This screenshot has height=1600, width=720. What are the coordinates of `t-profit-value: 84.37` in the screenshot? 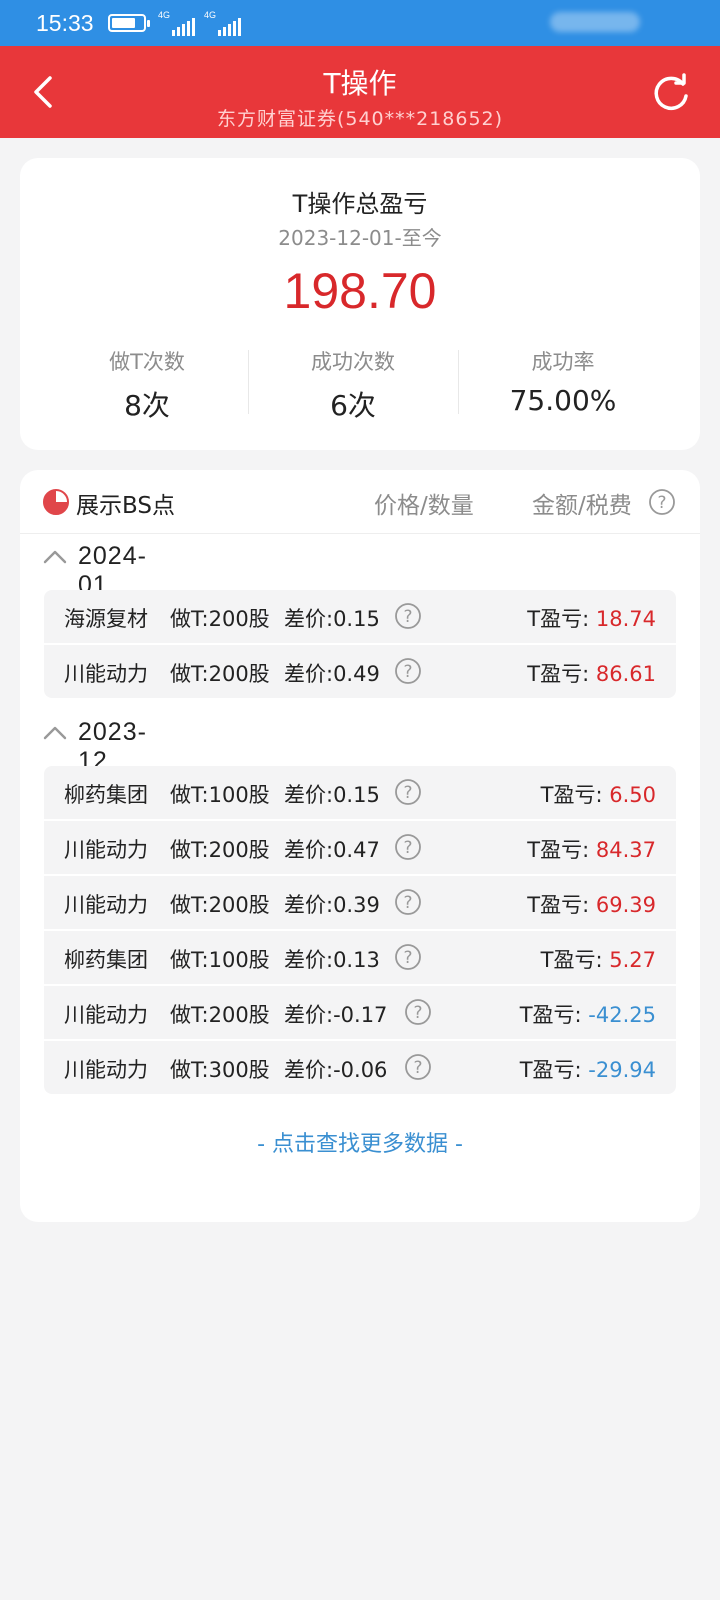 It's located at (625, 850).